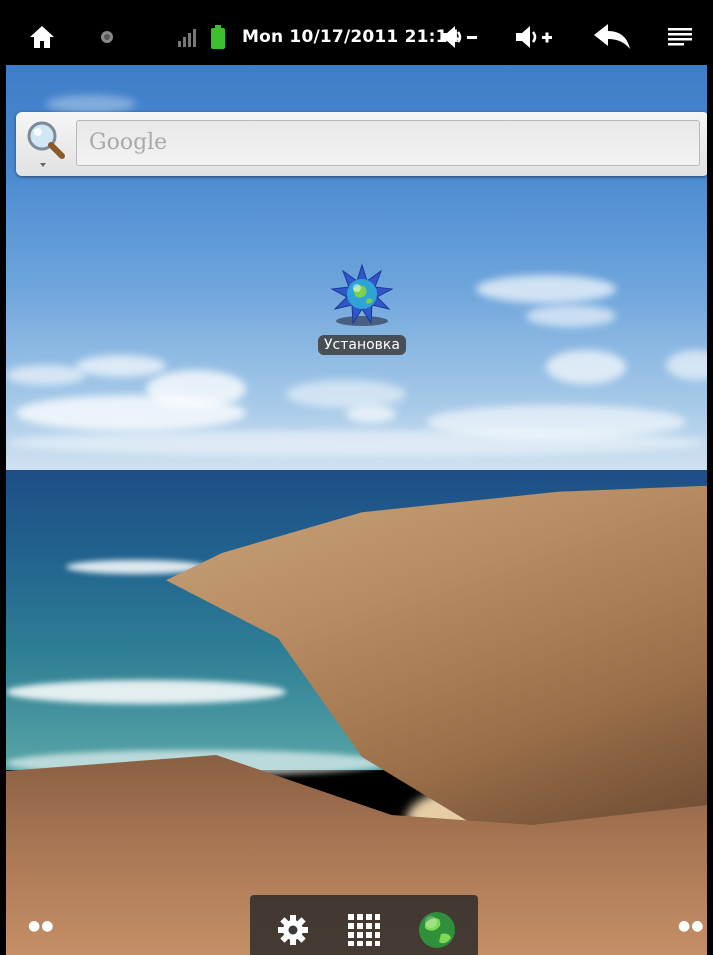  I want to click on status-datetime: Mon 10/17/2011 21:14, so click(351, 36).